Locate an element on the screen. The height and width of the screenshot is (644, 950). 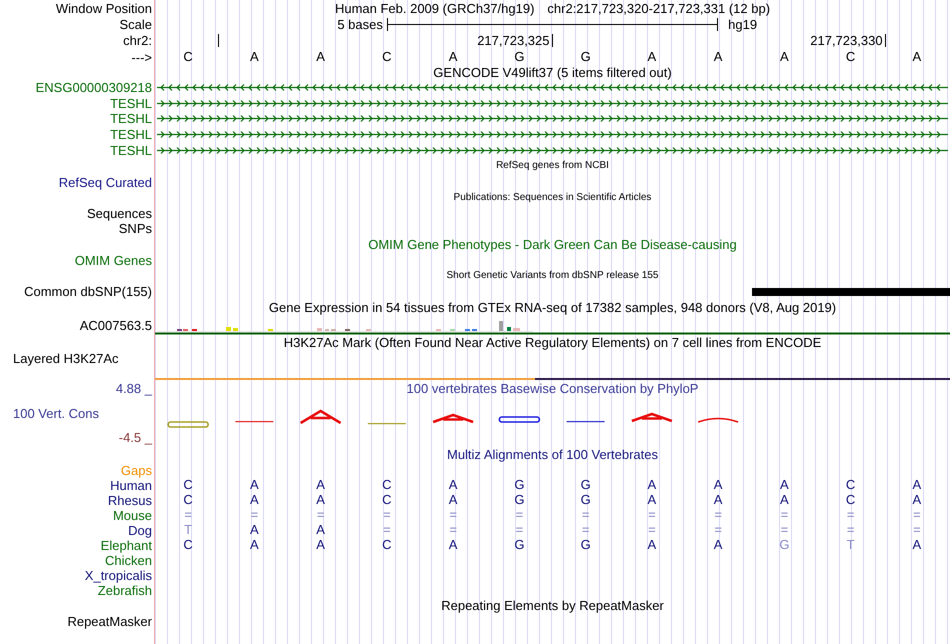
track-label: Layered H3K27Ac is located at coordinates (66, 358).